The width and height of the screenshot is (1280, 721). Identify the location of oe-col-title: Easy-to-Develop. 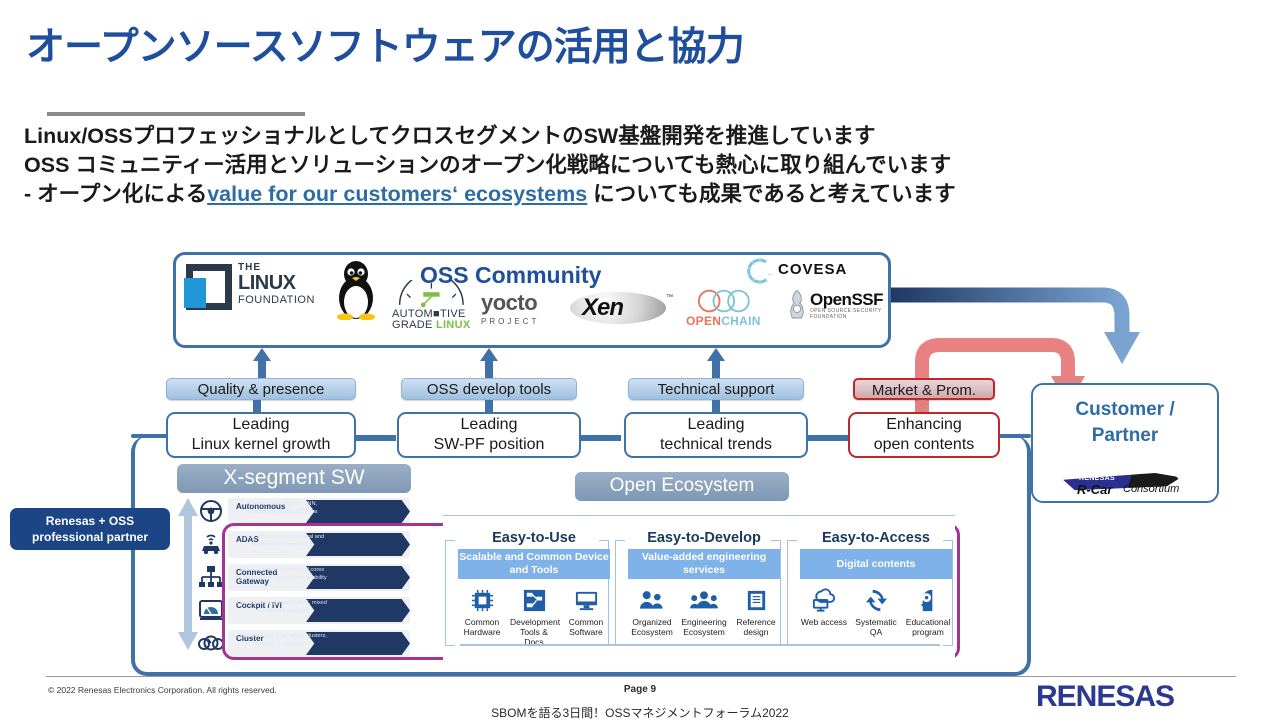
(704, 538).